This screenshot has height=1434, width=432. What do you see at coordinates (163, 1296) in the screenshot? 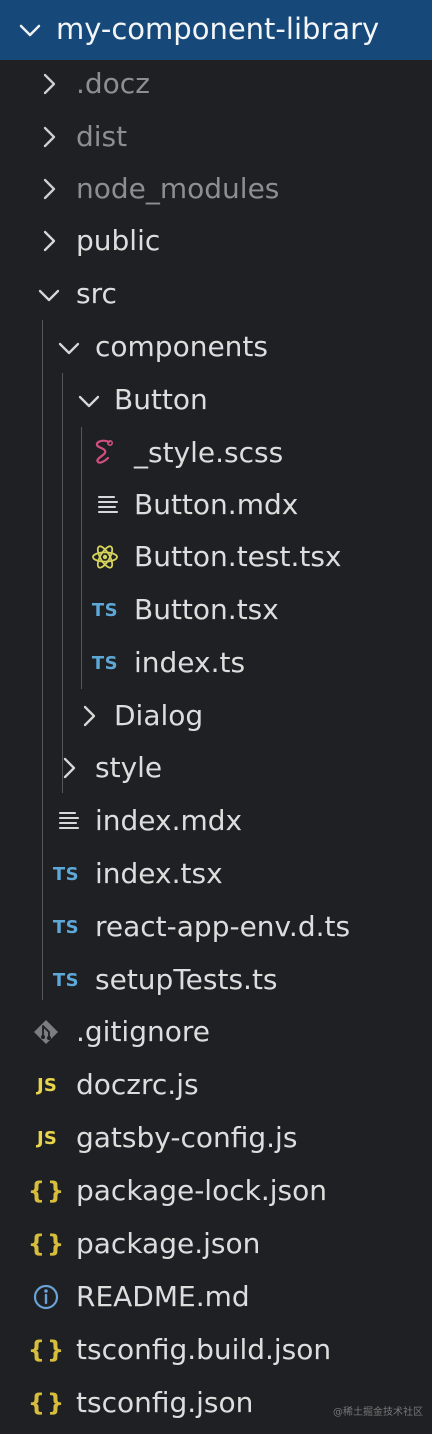
I see `file-label-readme: README.md` at bounding box center [163, 1296].